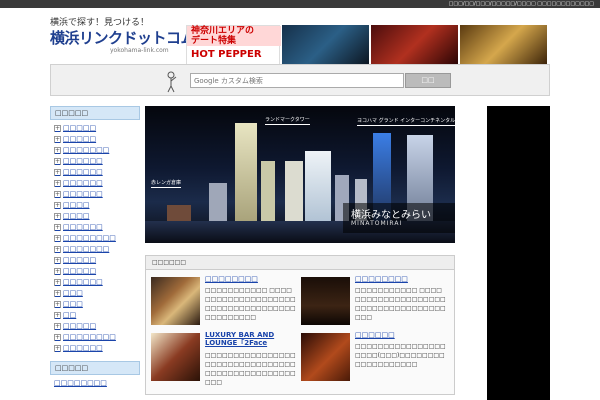 Image resolution: width=600 pixels, height=400 pixels. I want to click on search-area: □□, so click(300, 80).